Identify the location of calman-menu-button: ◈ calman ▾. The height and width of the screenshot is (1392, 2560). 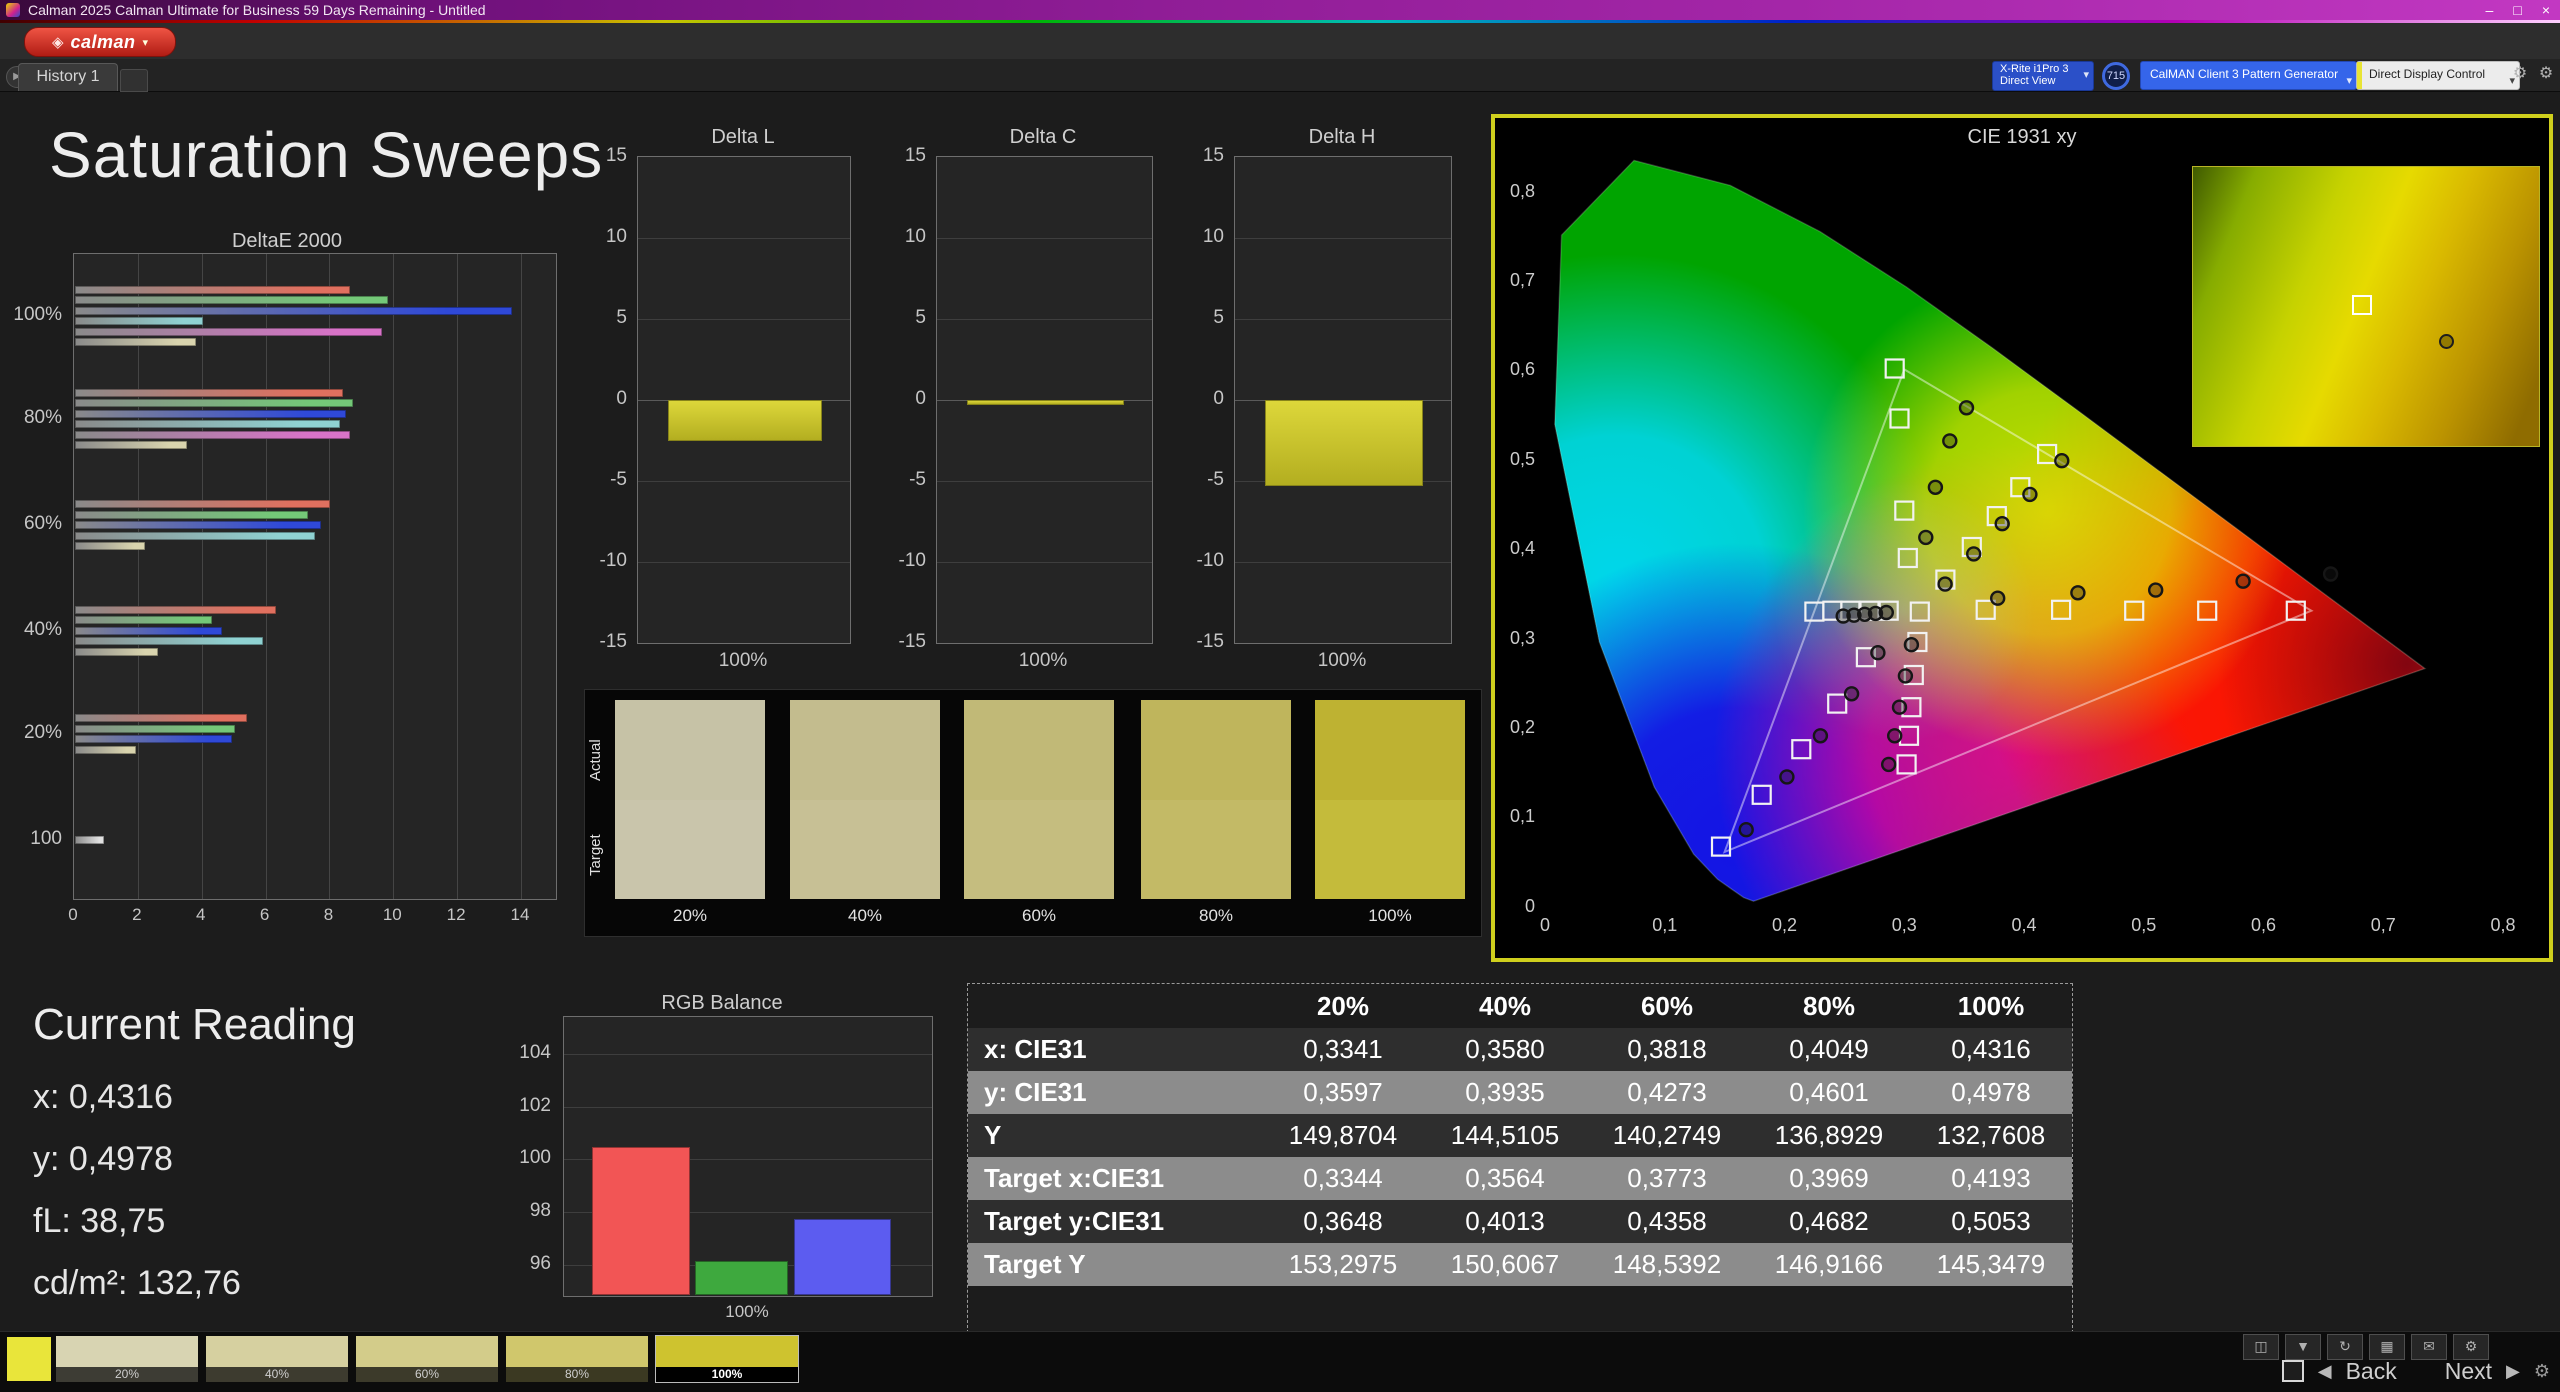
(100, 42).